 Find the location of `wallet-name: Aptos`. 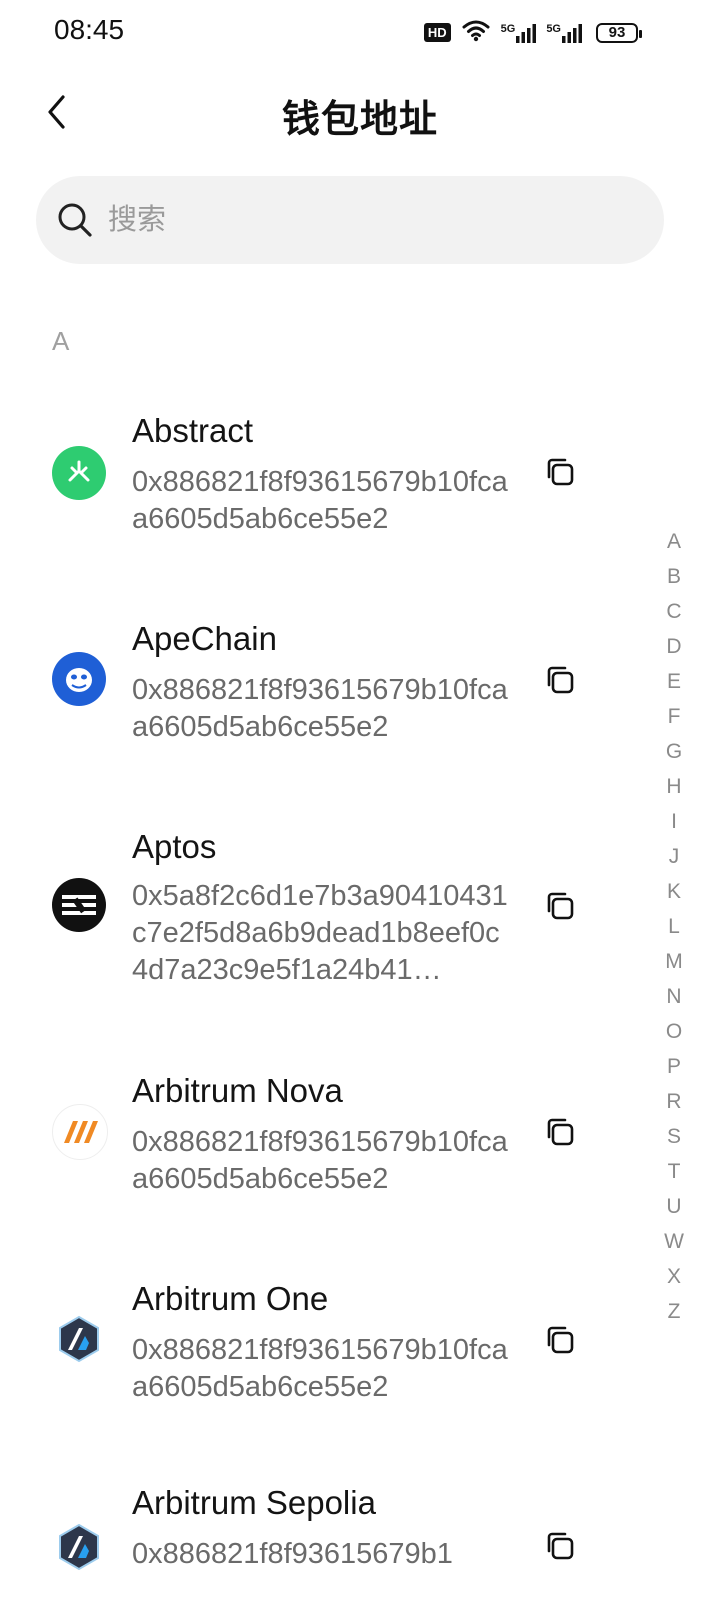

wallet-name: Aptos is located at coordinates (174, 846).